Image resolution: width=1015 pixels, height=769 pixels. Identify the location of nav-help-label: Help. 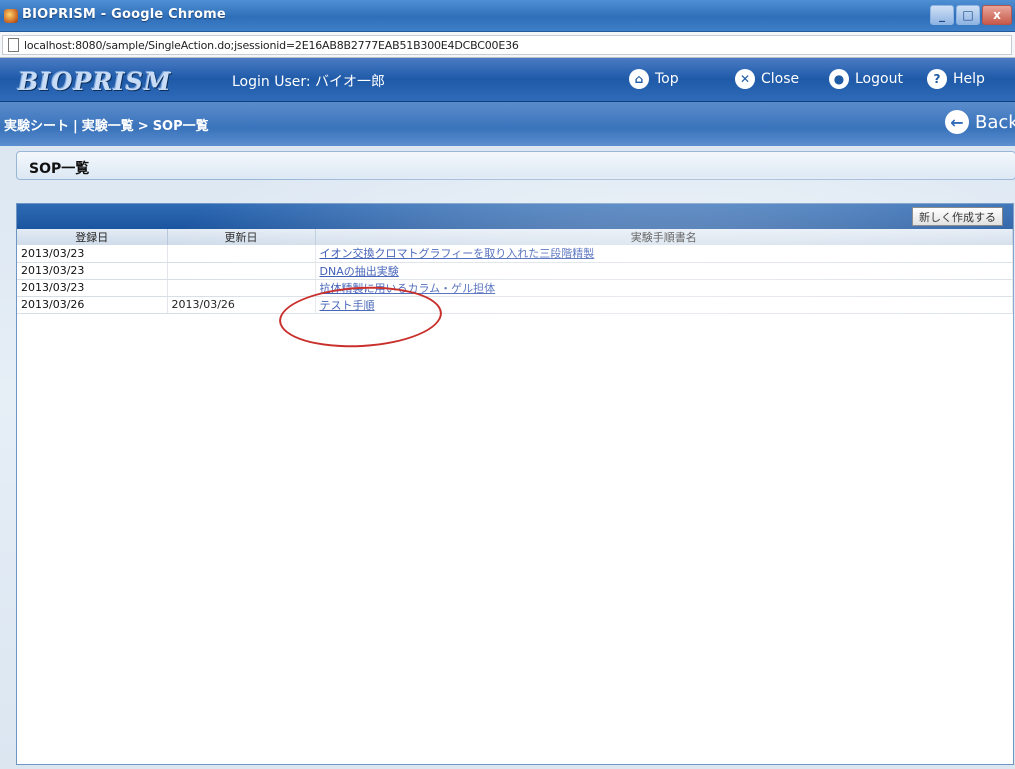
(969, 79).